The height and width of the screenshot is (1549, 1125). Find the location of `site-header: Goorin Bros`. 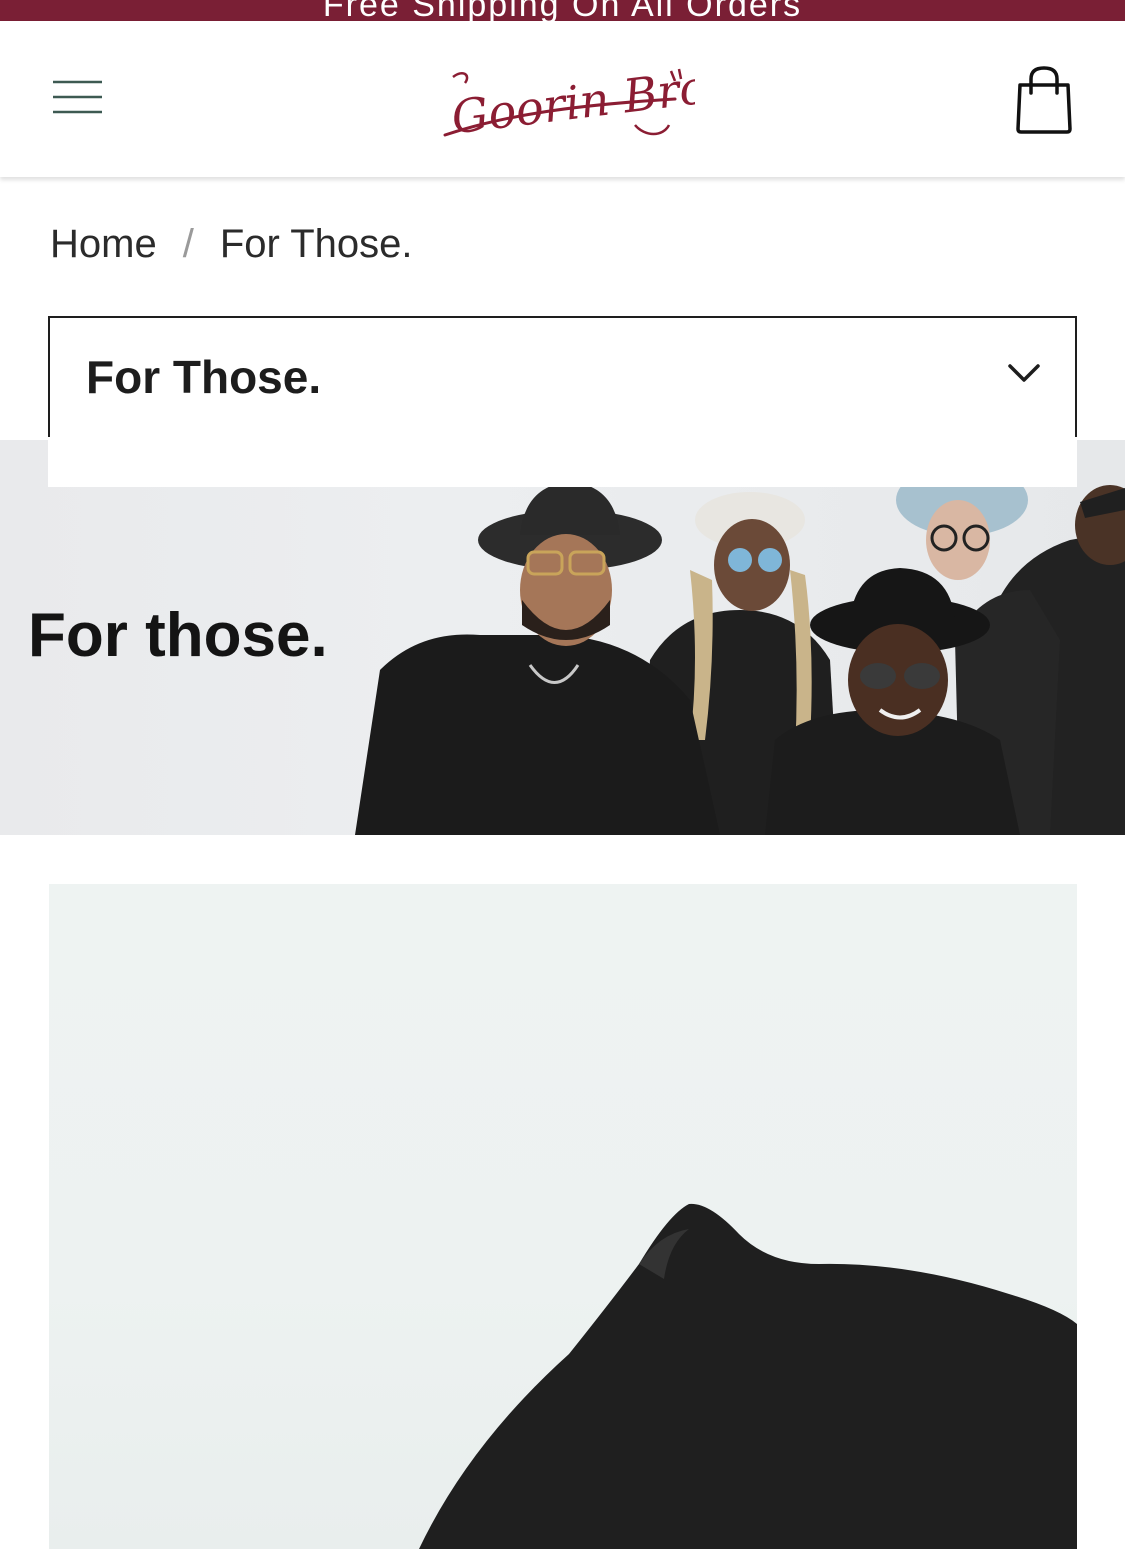

site-header: Goorin Bros is located at coordinates (562, 99).